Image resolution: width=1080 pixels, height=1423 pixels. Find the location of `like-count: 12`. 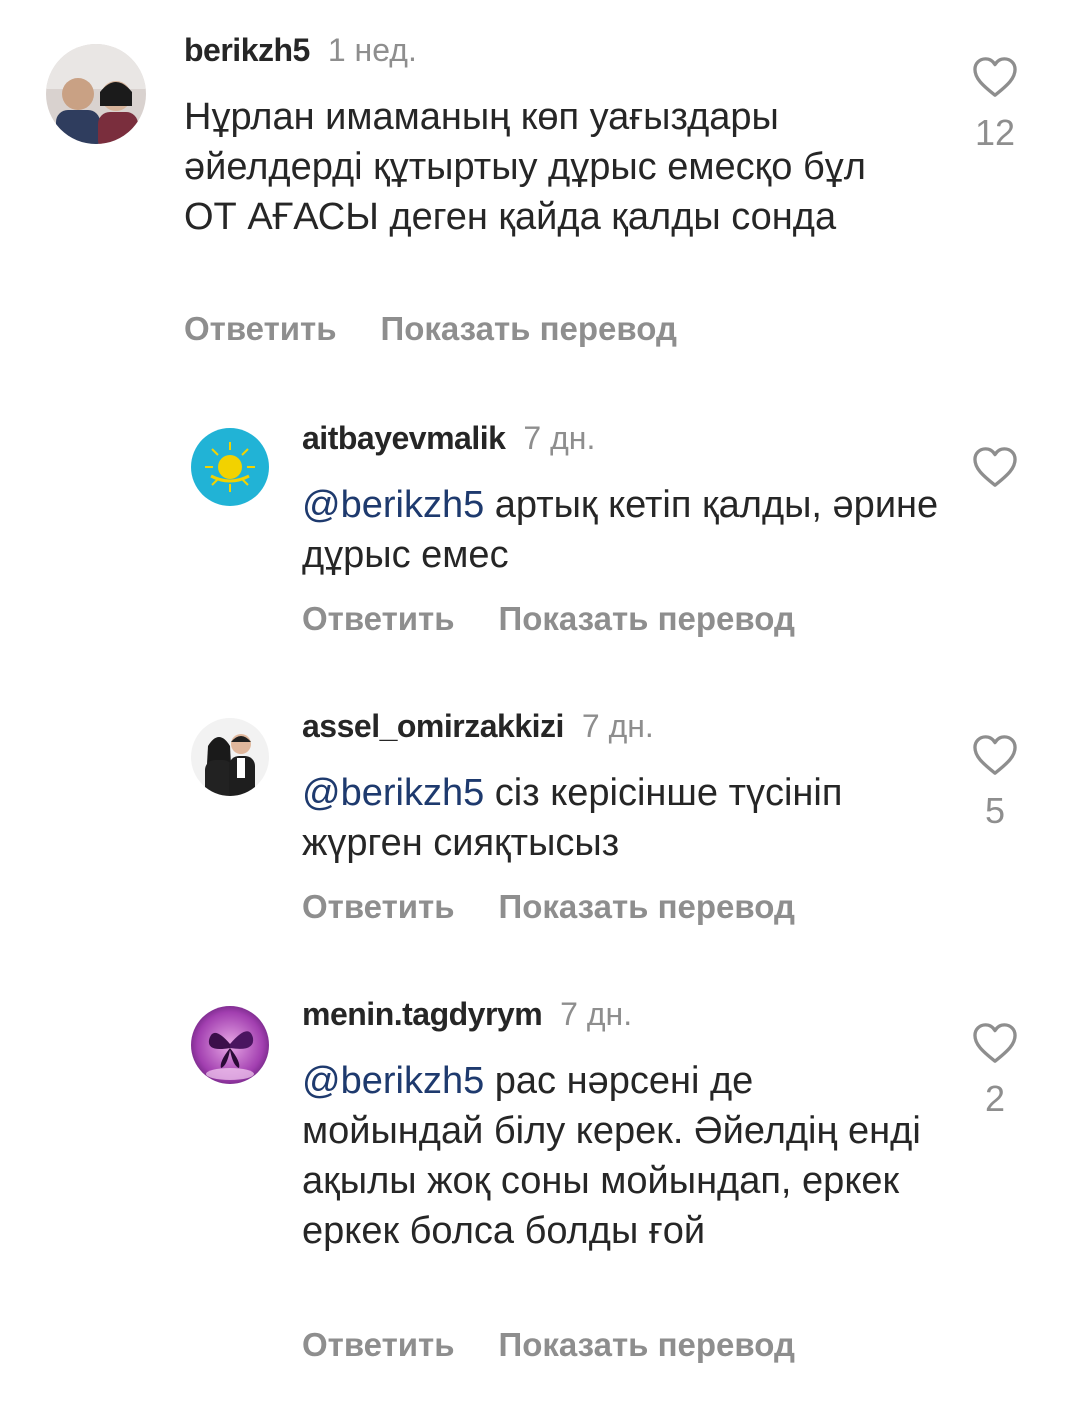

like-count: 12 is located at coordinates (995, 132).